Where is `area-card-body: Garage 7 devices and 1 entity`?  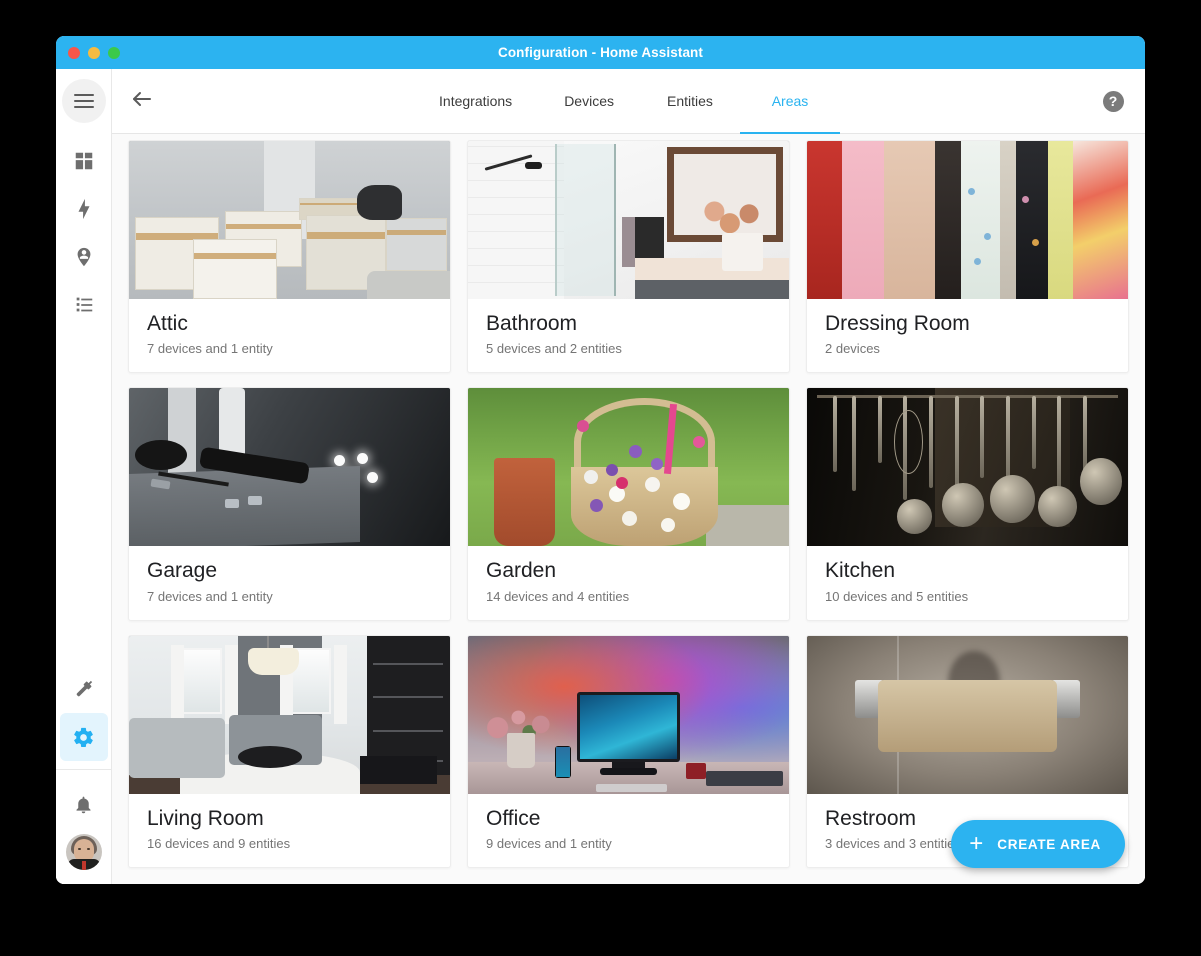 area-card-body: Garage 7 devices and 1 entity is located at coordinates (289, 582).